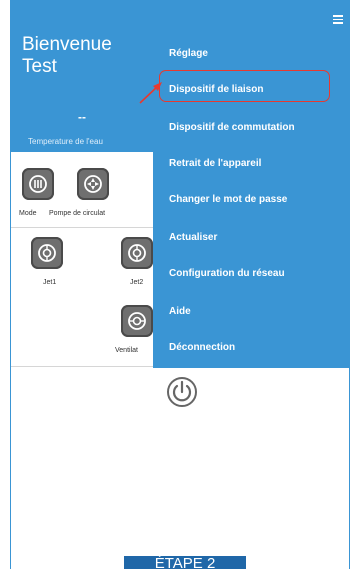 The height and width of the screenshot is (569, 351). Describe the element at coordinates (126, 350) in the screenshot. I see `fan-label: Ventilat` at that location.